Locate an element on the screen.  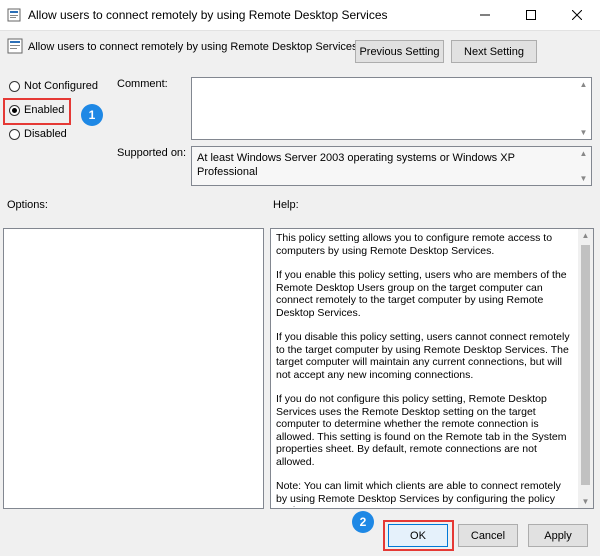
supported-scrollbar: ▲ ▼ is located at coordinates (583, 166).